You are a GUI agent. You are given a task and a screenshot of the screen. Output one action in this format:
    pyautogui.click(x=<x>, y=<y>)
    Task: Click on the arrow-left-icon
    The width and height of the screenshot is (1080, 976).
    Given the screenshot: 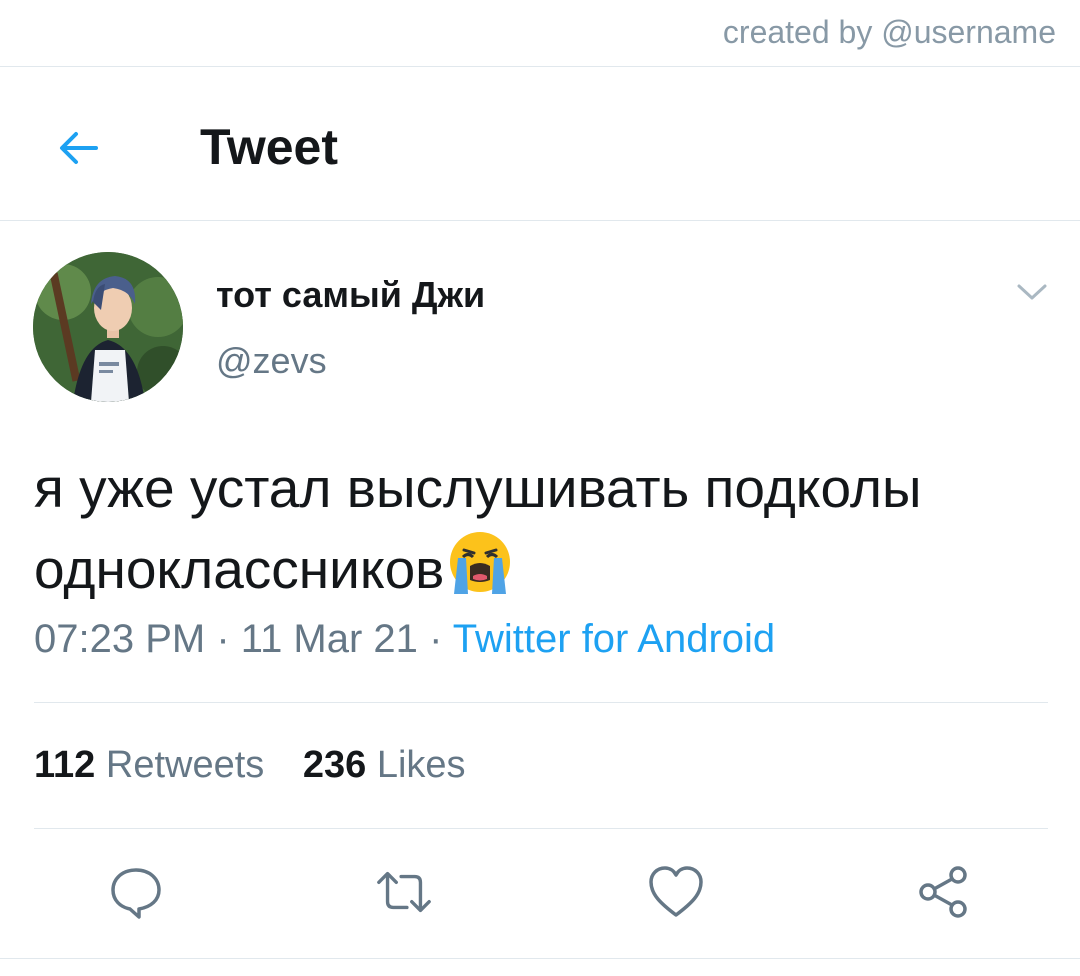 What is the action you would take?
    pyautogui.click(x=79, y=148)
    